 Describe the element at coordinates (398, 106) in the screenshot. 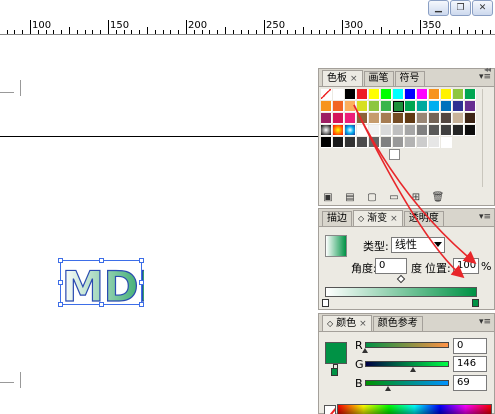

I see `swatch-selected` at that location.